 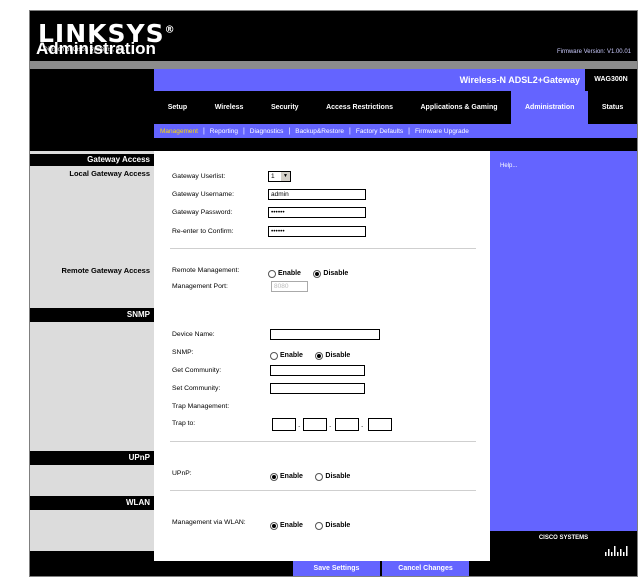 I want to click on section-sidebar, so click(x=92, y=363).